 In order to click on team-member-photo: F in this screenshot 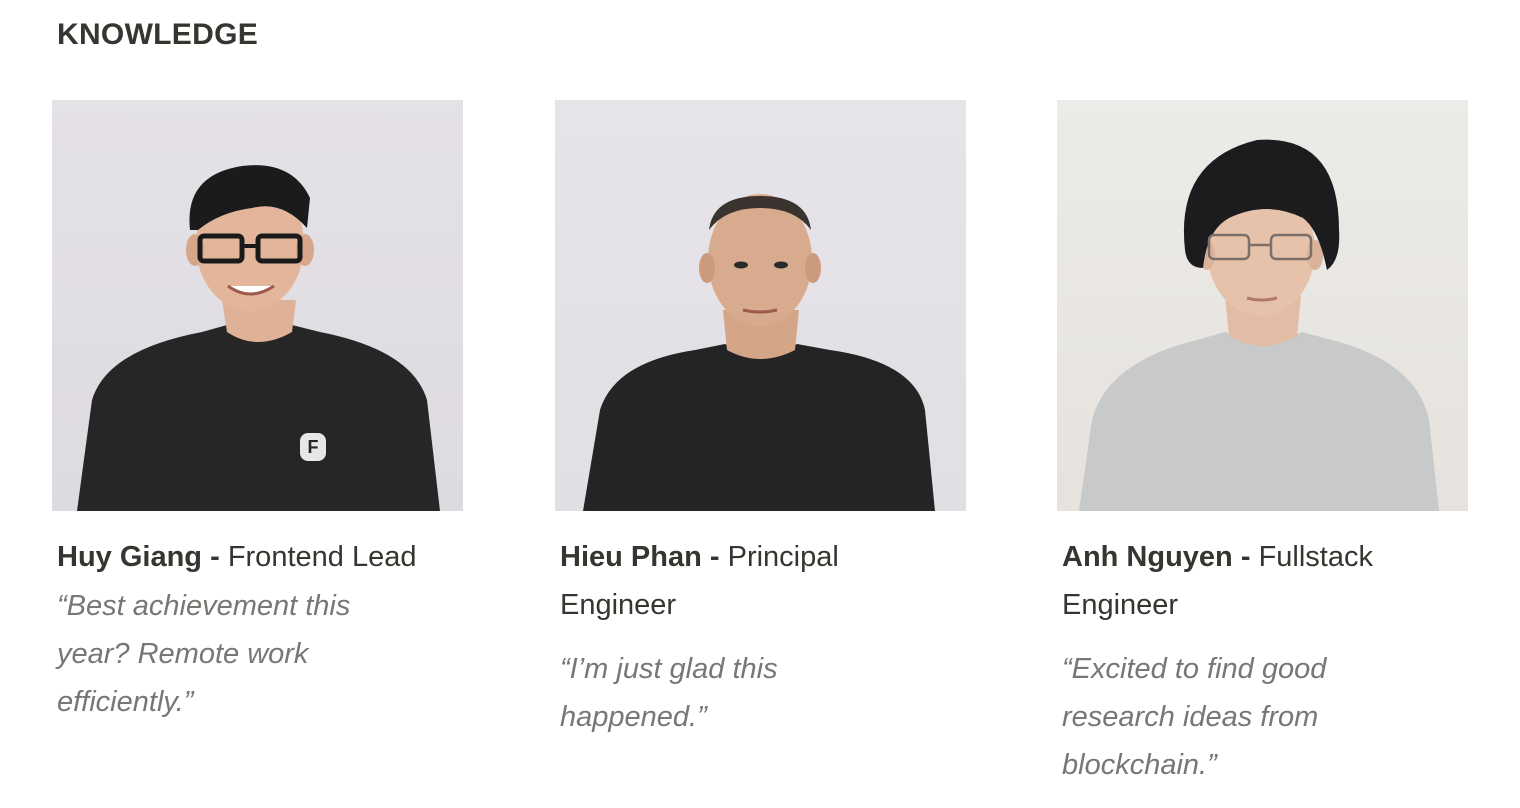, I will do `click(257, 305)`.